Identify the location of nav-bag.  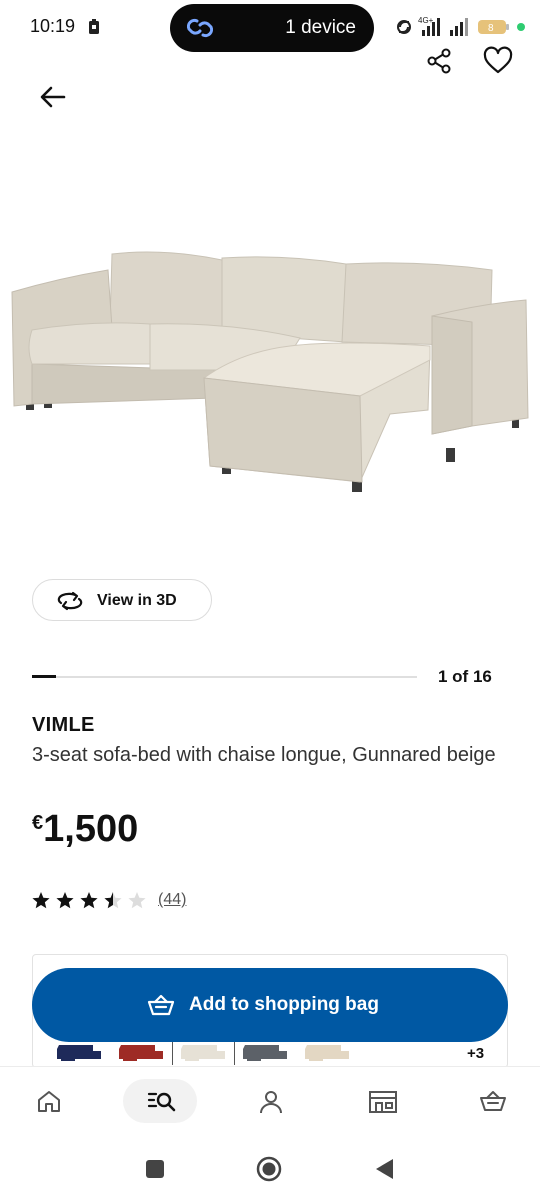
(491, 1101).